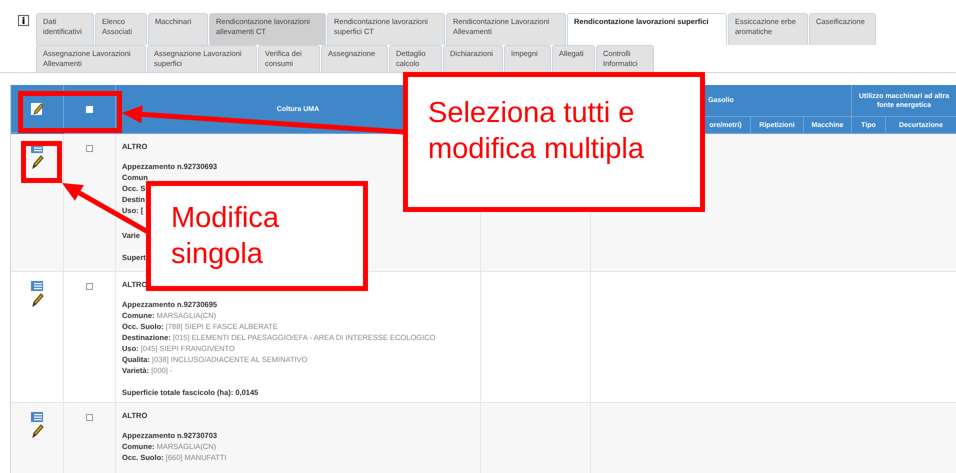 The height and width of the screenshot is (473, 956). What do you see at coordinates (89, 109) in the screenshot?
I see `select-all-checkbox` at bounding box center [89, 109].